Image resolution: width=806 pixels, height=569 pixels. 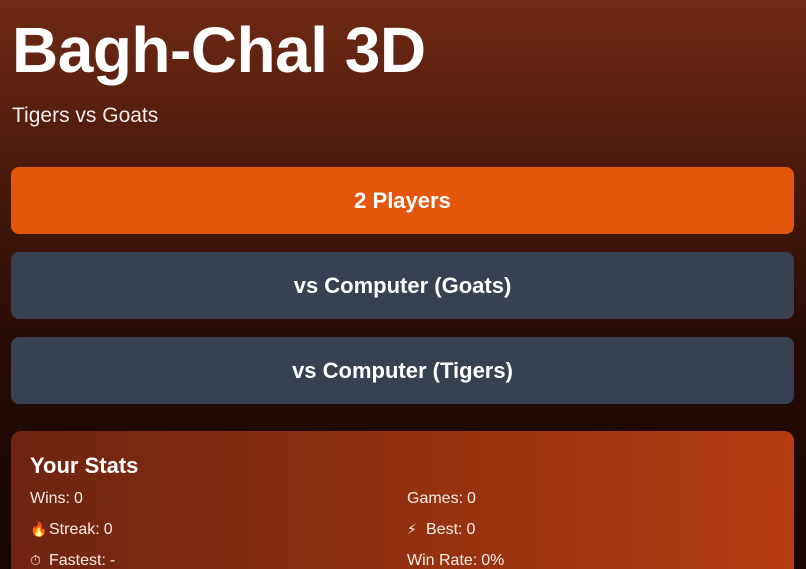 What do you see at coordinates (74, 529) in the screenshot?
I see `stat-streak-label: Streak:` at bounding box center [74, 529].